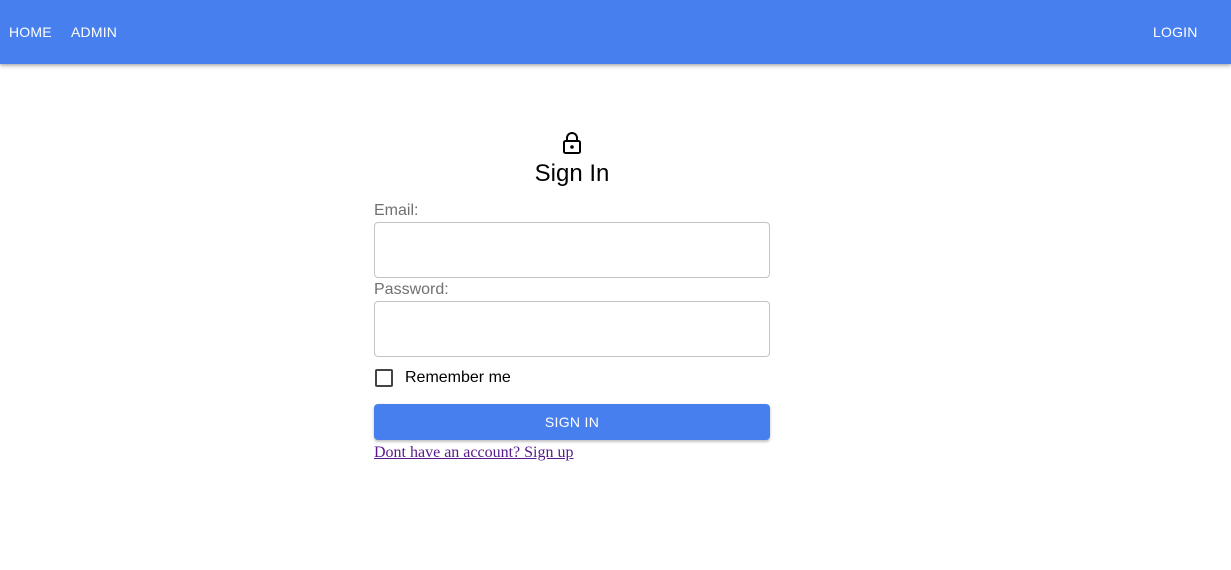 This screenshot has height=570, width=1231. What do you see at coordinates (1175, 32) in the screenshot?
I see `nav-link-login: LOGIN` at bounding box center [1175, 32].